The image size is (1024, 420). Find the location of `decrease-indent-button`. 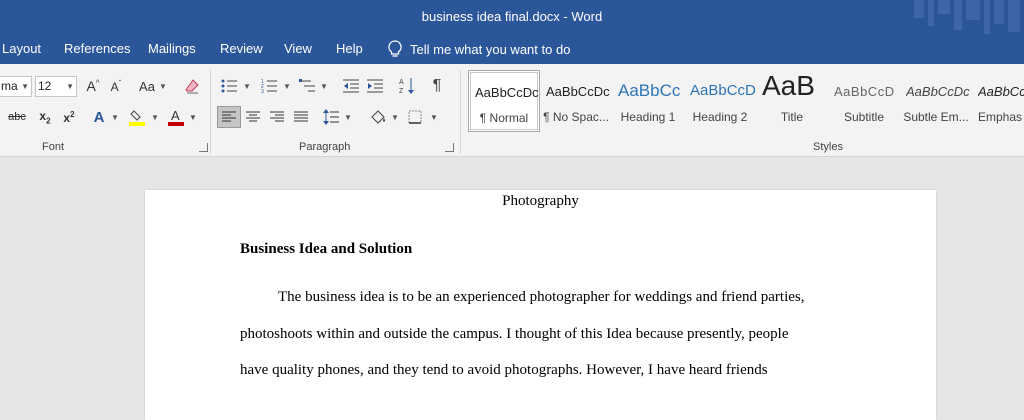

decrease-indent-button is located at coordinates (351, 86).